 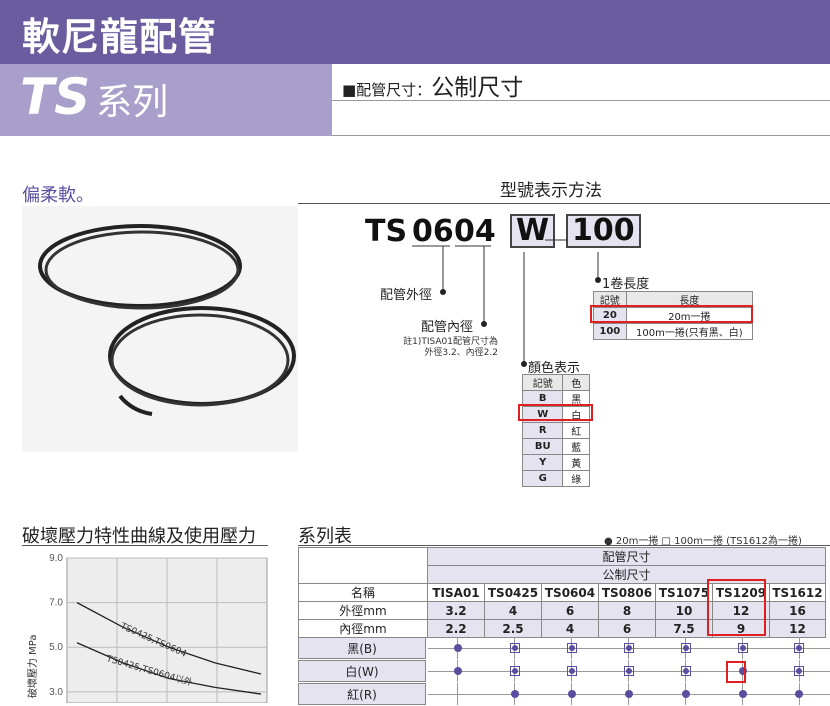 What do you see at coordinates (58, 195) in the screenshot?
I see `photo-caption: 偏柔軟。` at bounding box center [58, 195].